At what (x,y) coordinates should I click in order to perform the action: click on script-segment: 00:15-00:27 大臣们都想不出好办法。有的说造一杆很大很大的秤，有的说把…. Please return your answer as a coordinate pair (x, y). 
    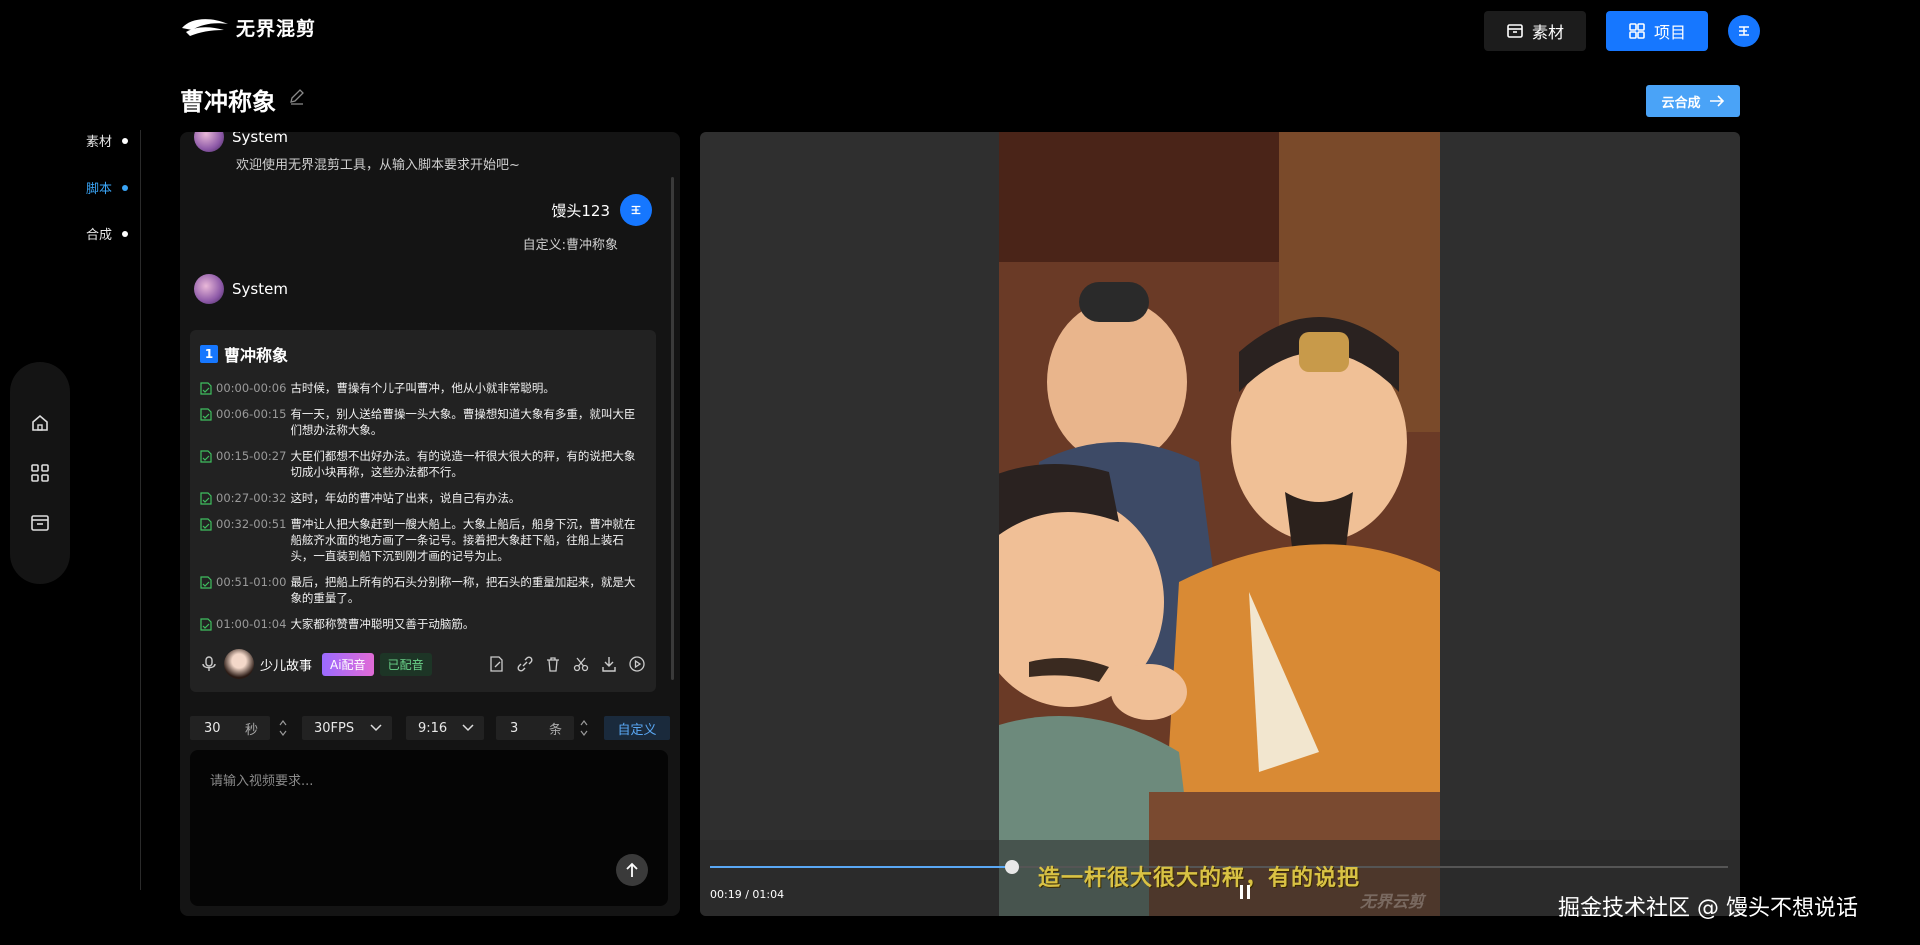
    Looking at the image, I should click on (423, 464).